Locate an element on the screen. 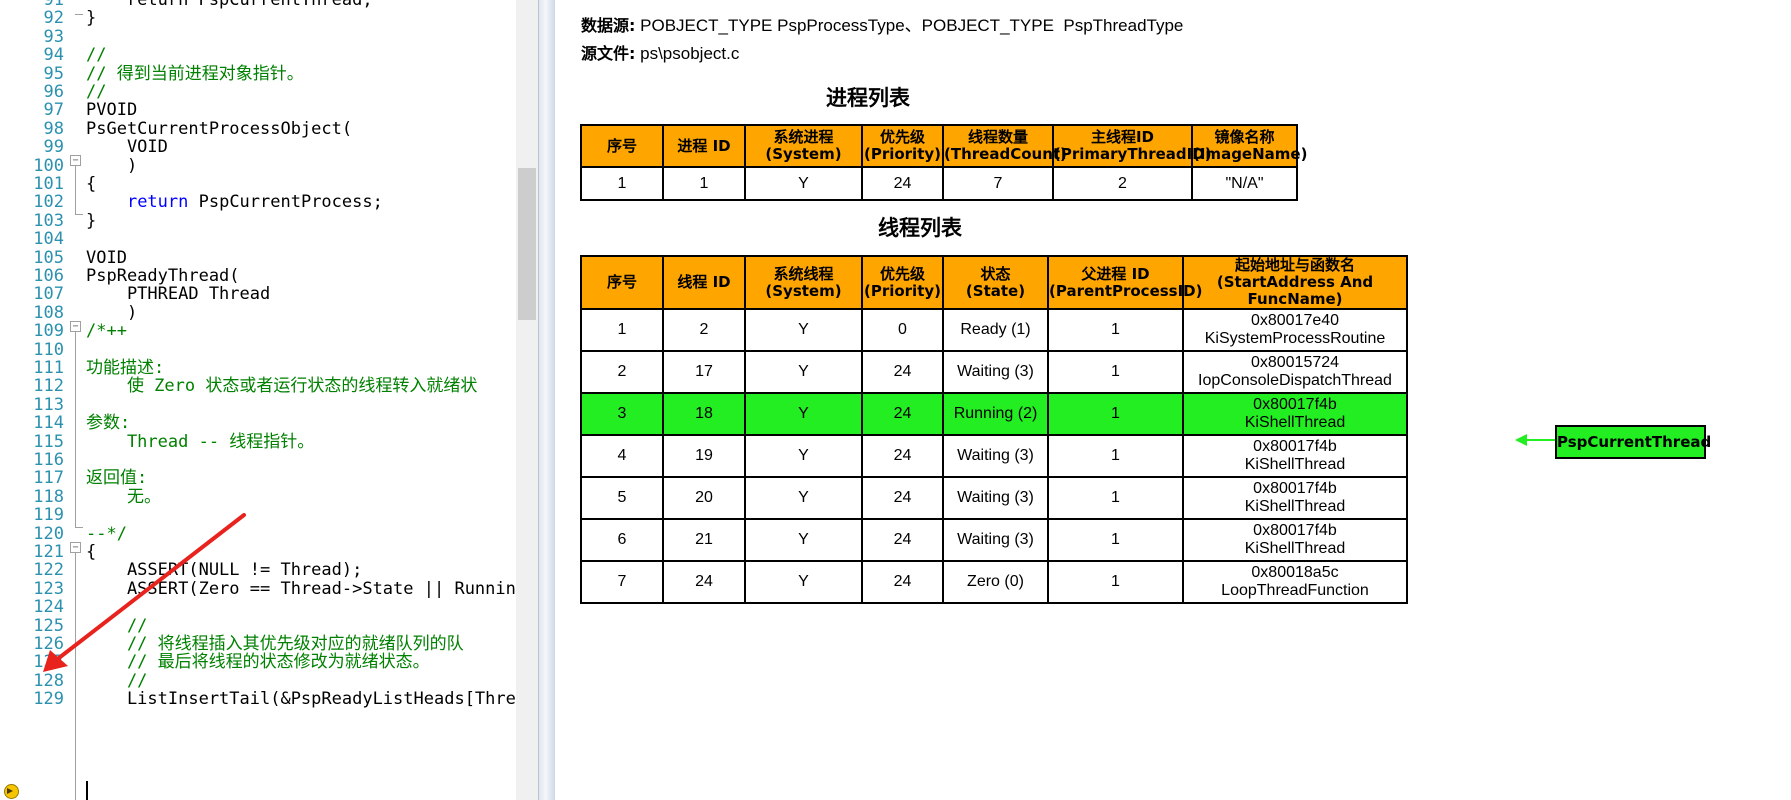 This screenshot has width=1791, height=800. thread-cell: 5 is located at coordinates (622, 498).